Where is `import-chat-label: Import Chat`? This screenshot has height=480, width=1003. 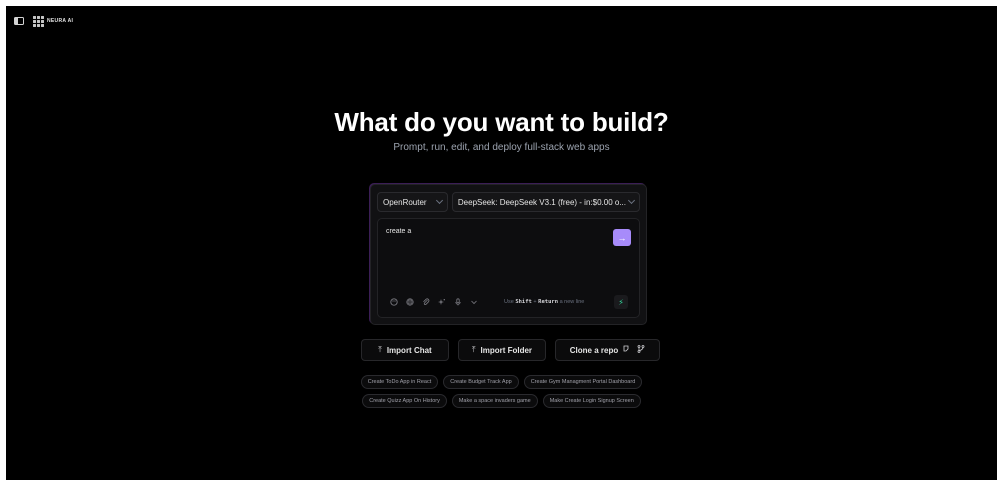 import-chat-label: Import Chat is located at coordinates (409, 350).